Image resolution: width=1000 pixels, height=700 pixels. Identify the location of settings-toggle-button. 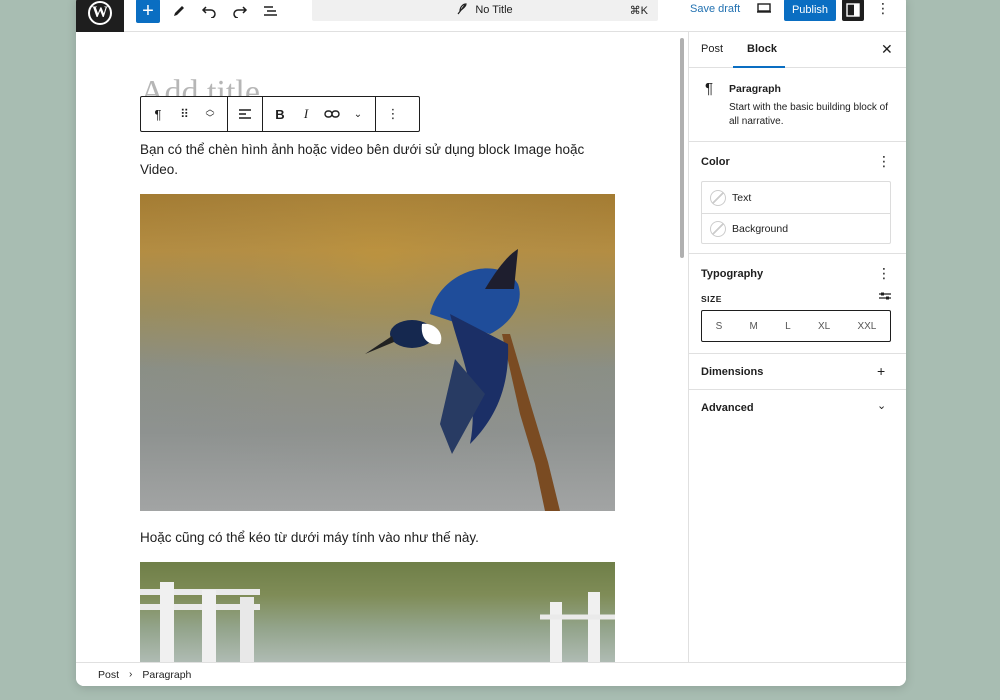
(853, 10).